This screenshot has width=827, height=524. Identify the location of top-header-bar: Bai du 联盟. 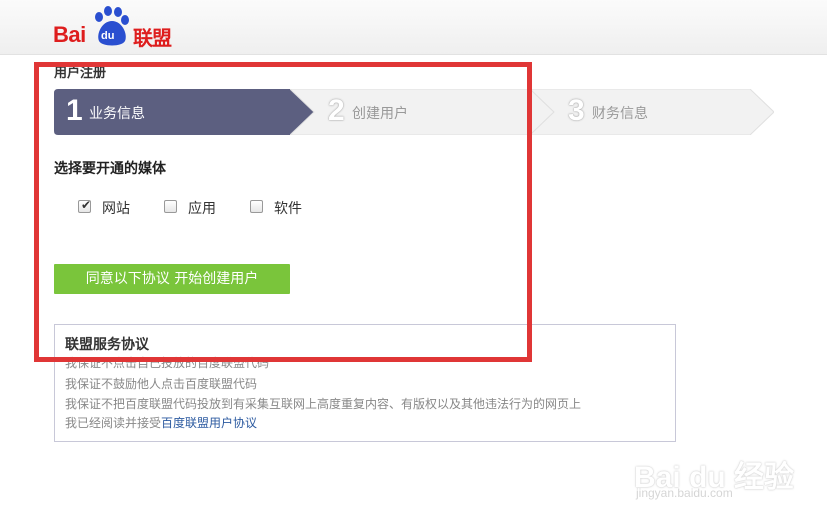
(413, 27).